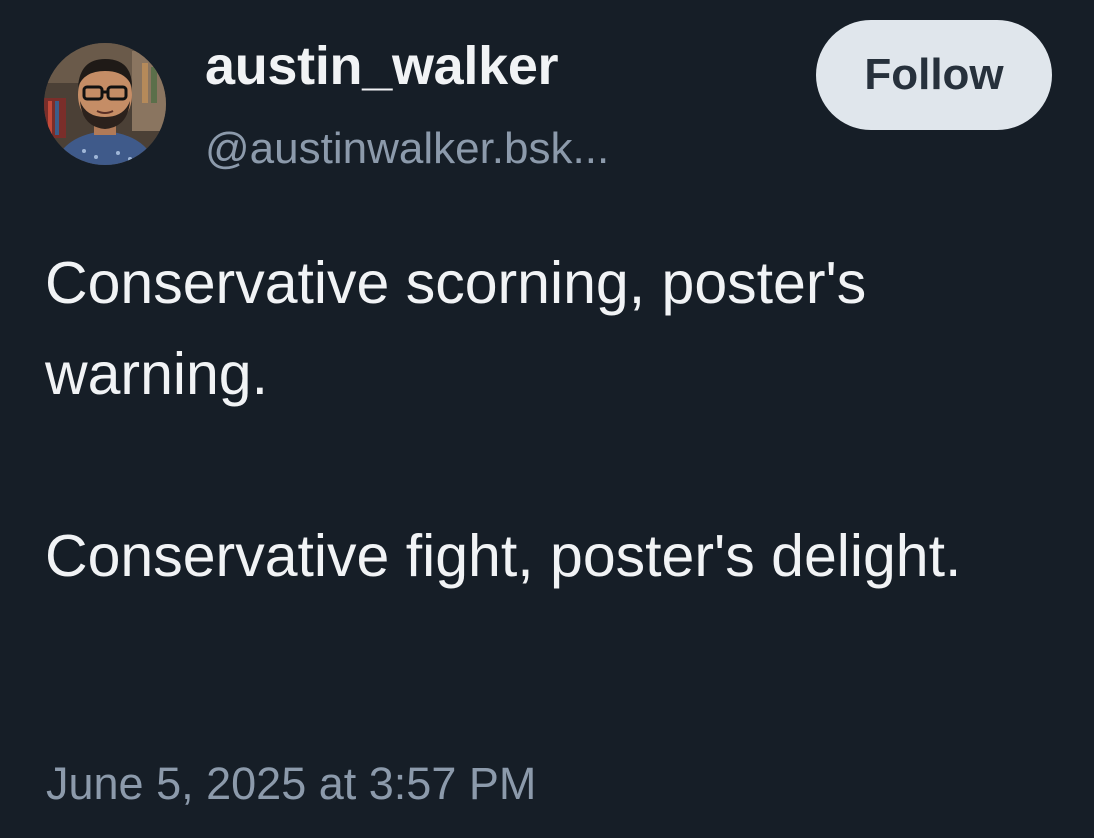  What do you see at coordinates (503, 556) in the screenshot?
I see `post-paragraph: Conservative fight, poster's delight.` at bounding box center [503, 556].